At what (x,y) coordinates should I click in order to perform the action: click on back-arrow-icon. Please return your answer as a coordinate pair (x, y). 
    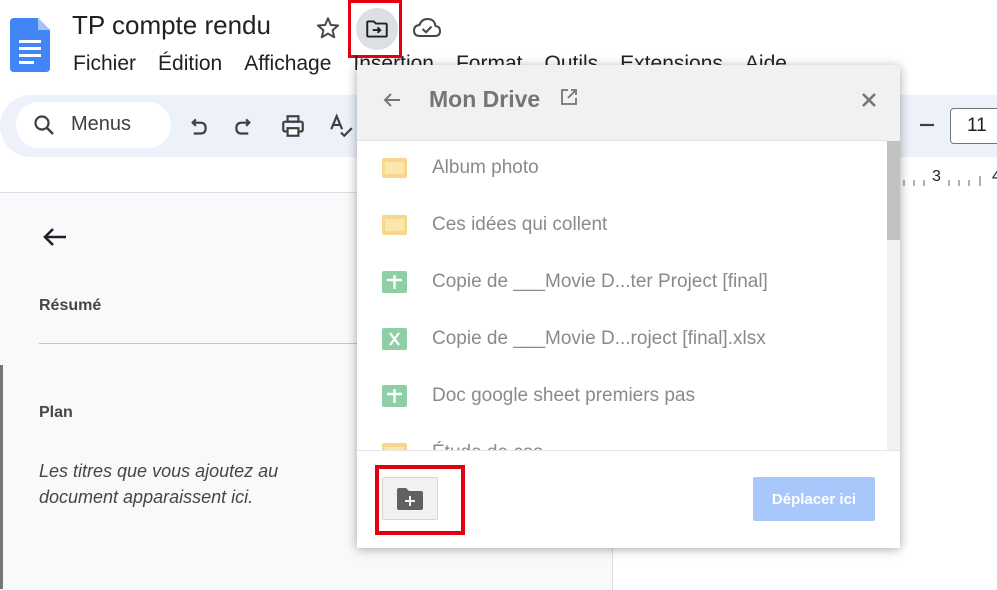
    Looking at the image, I should click on (55, 237).